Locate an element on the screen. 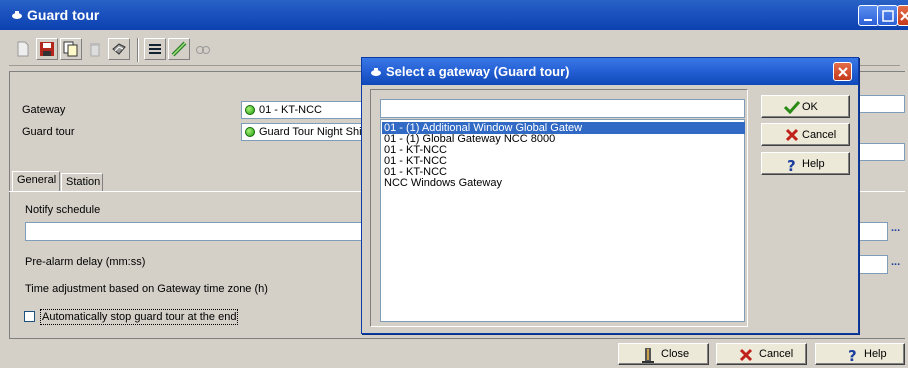  help-button: ? Help is located at coordinates (860, 354).